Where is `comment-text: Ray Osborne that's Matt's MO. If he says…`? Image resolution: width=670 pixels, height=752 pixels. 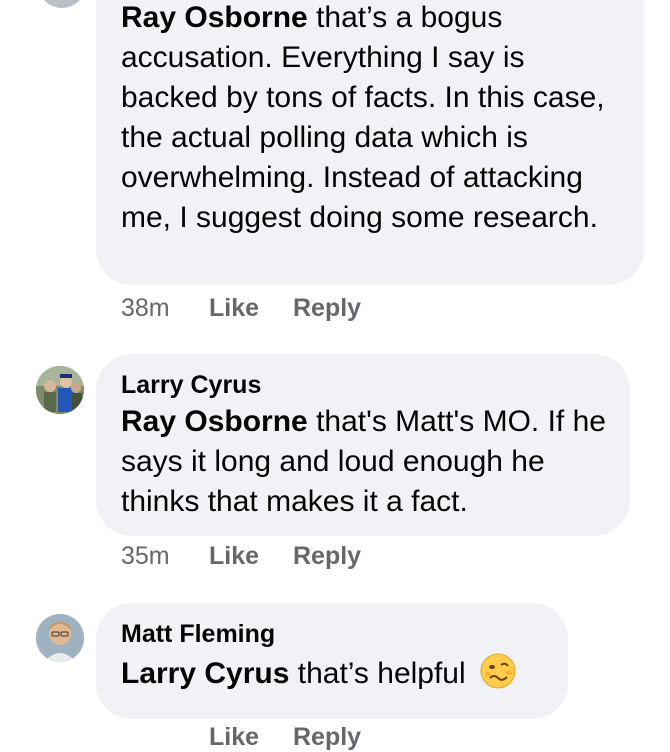 comment-text: Ray Osborne that's Matt's MO. If he says… is located at coordinates (363, 462).